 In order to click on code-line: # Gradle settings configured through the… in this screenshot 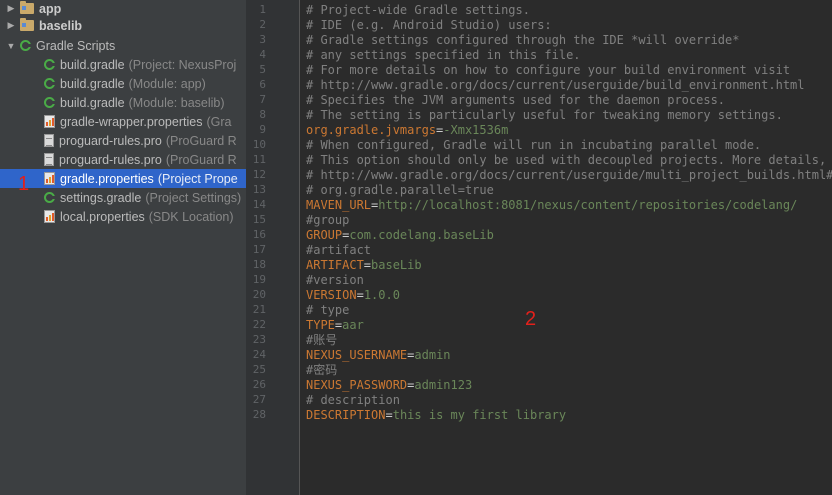, I will do `click(522, 40)`.